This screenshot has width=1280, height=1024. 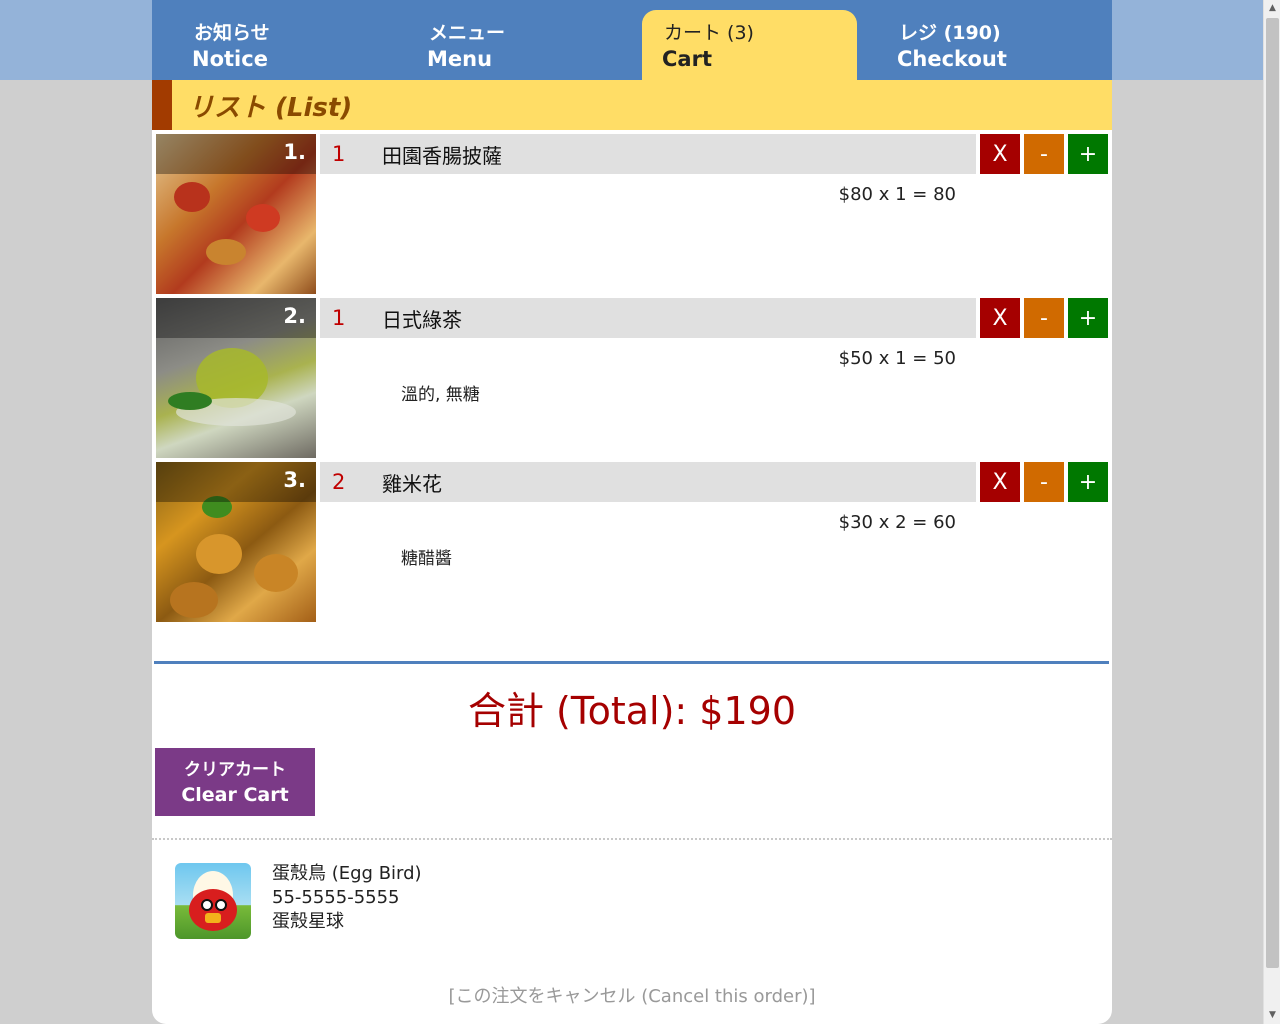 What do you see at coordinates (631, 662) in the screenshot?
I see `total-divider` at bounding box center [631, 662].